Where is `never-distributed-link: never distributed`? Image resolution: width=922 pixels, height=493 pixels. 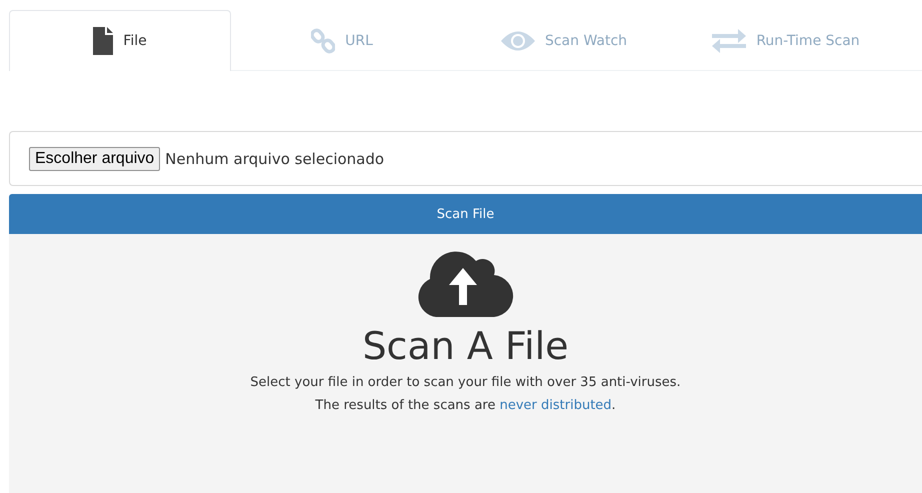 never-distributed-link: never distributed is located at coordinates (556, 405).